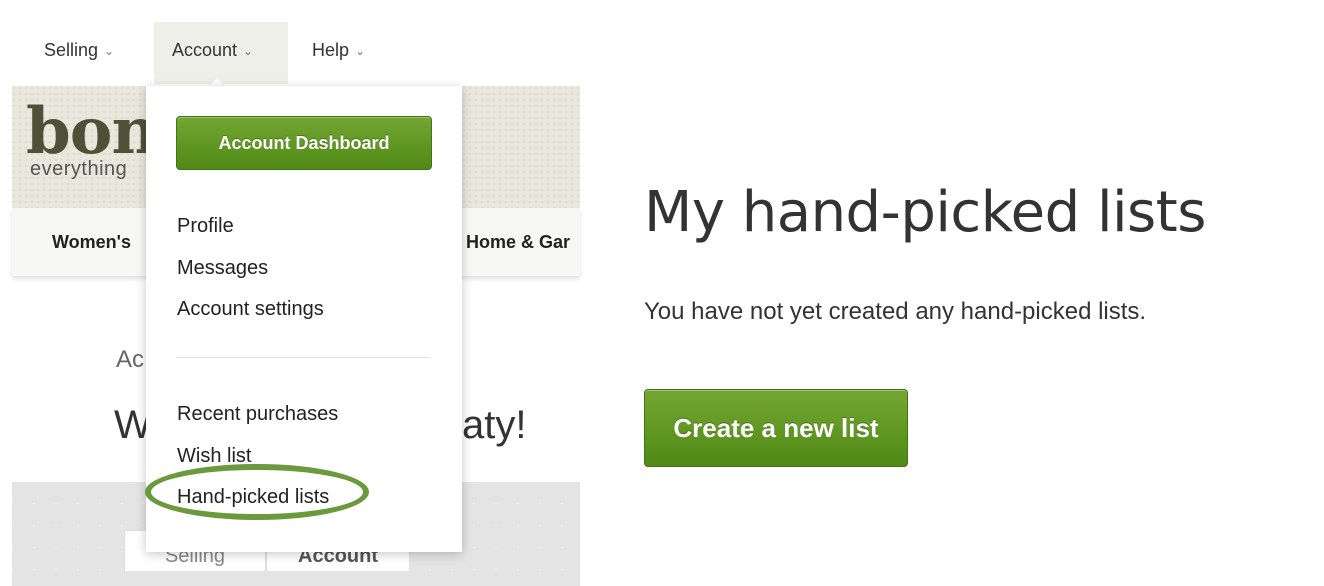 This screenshot has height=586, width=1324. What do you see at coordinates (303, 357) in the screenshot?
I see `menu-divider` at bounding box center [303, 357].